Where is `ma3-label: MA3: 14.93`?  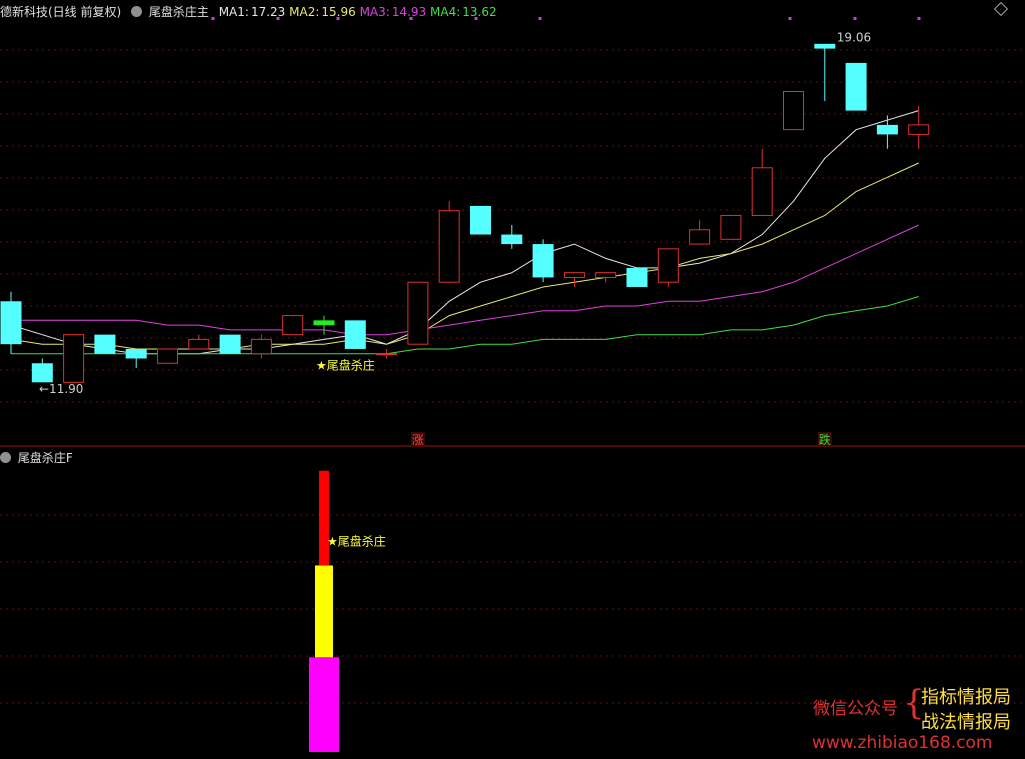 ma3-label: MA3: 14.93 is located at coordinates (393, 12).